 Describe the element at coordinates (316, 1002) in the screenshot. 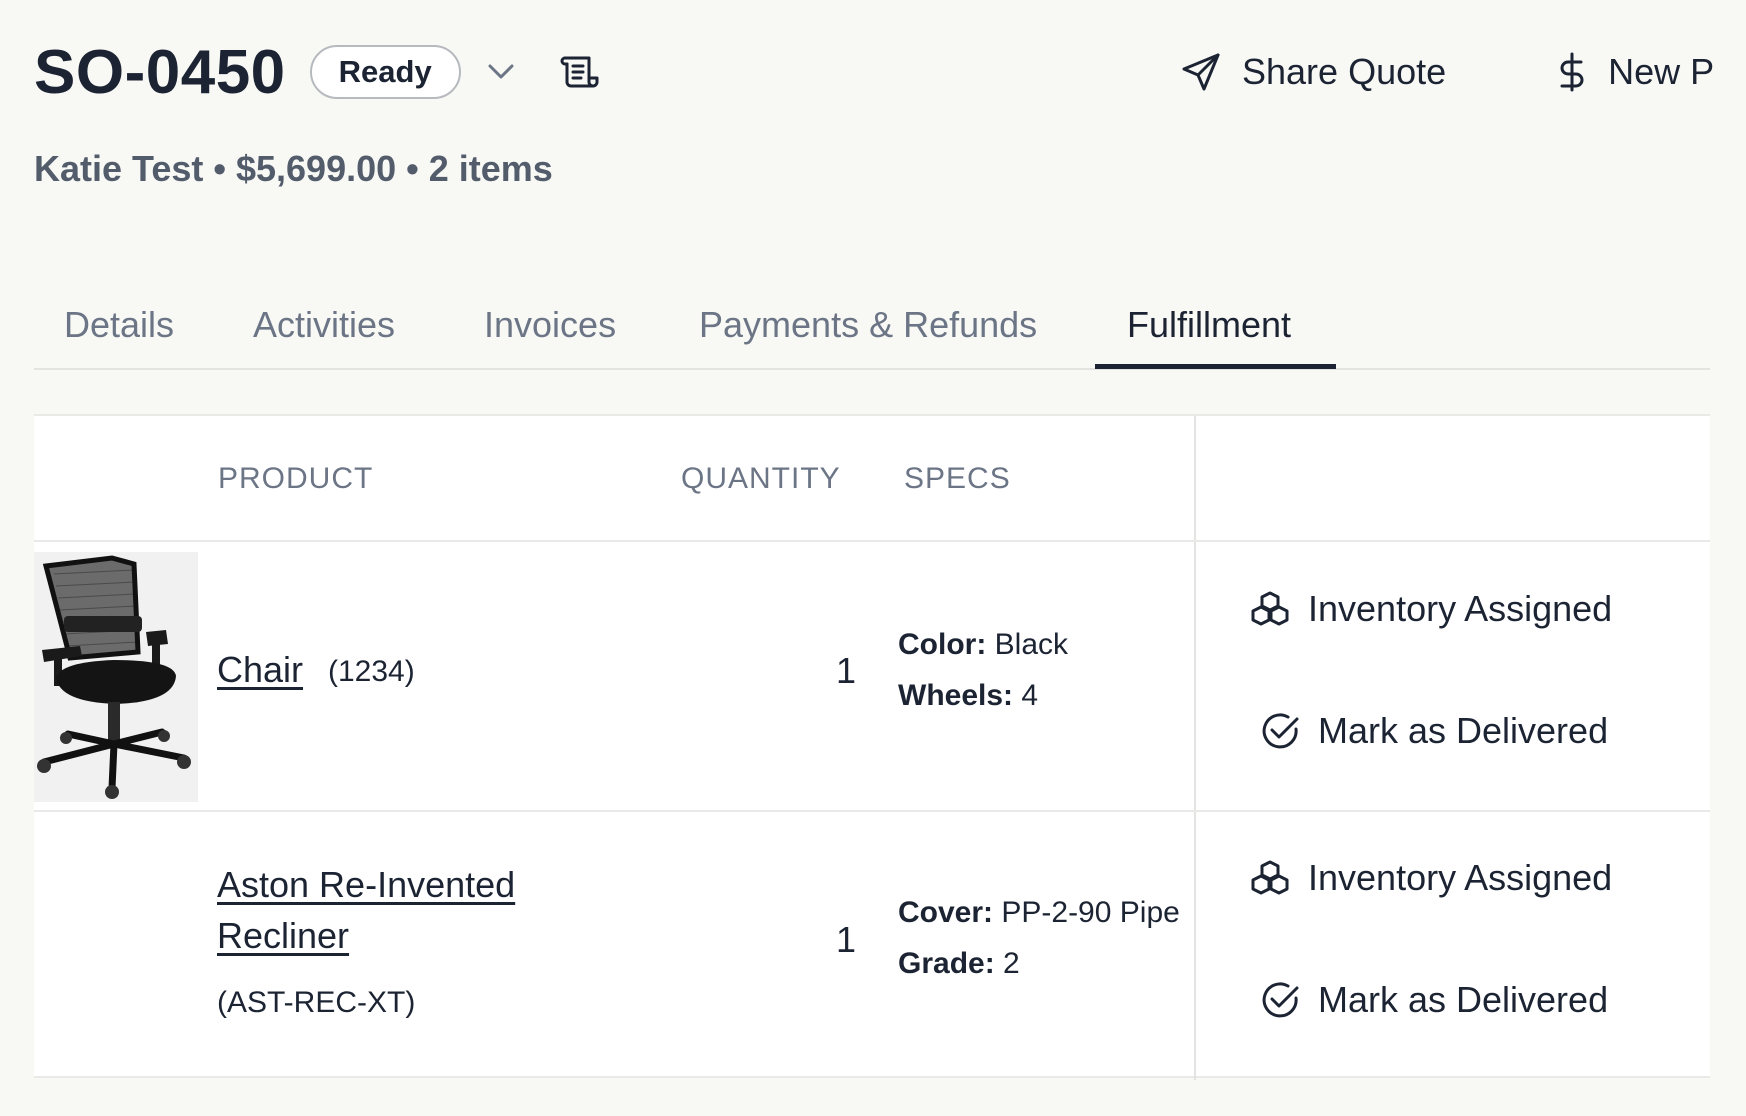

I see `product-sku: (AST-REC-XT)` at that location.